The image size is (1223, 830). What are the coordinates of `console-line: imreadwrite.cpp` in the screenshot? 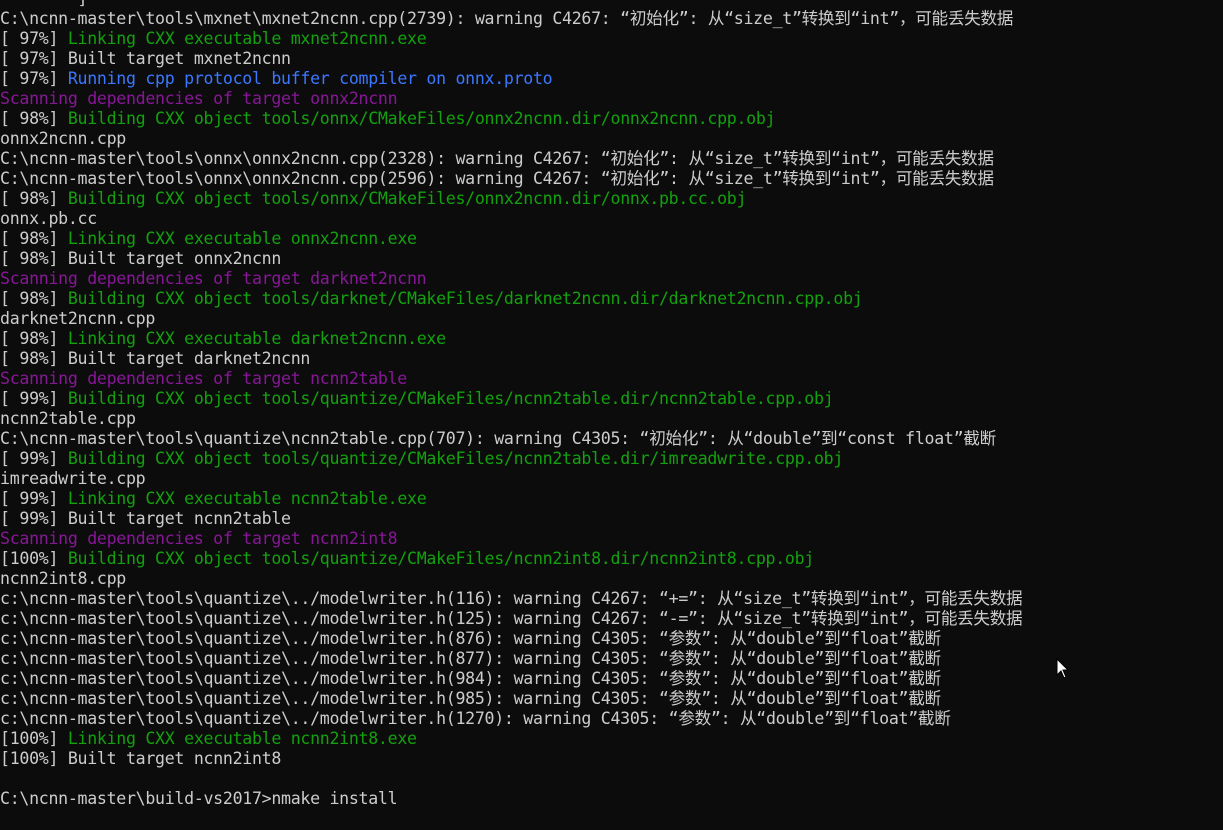 It's located at (611, 479).